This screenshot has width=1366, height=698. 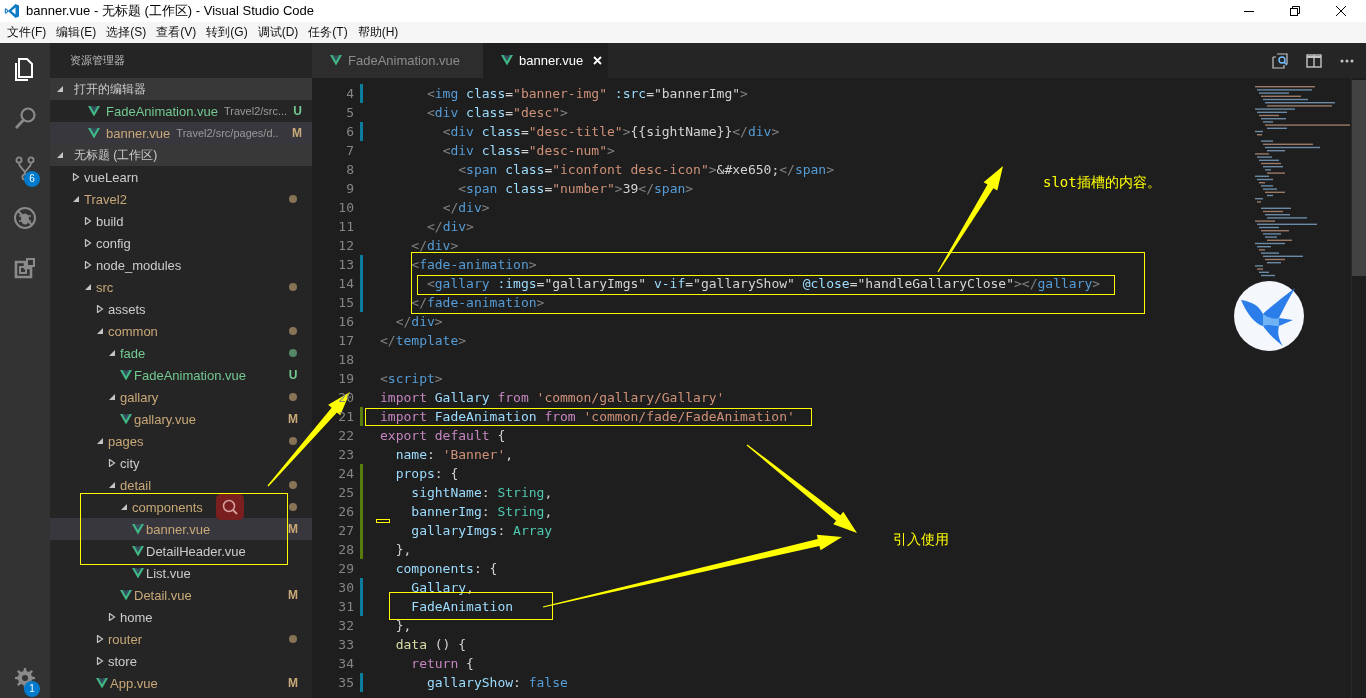 I want to click on folder-item: common, so click(x=181, y=331).